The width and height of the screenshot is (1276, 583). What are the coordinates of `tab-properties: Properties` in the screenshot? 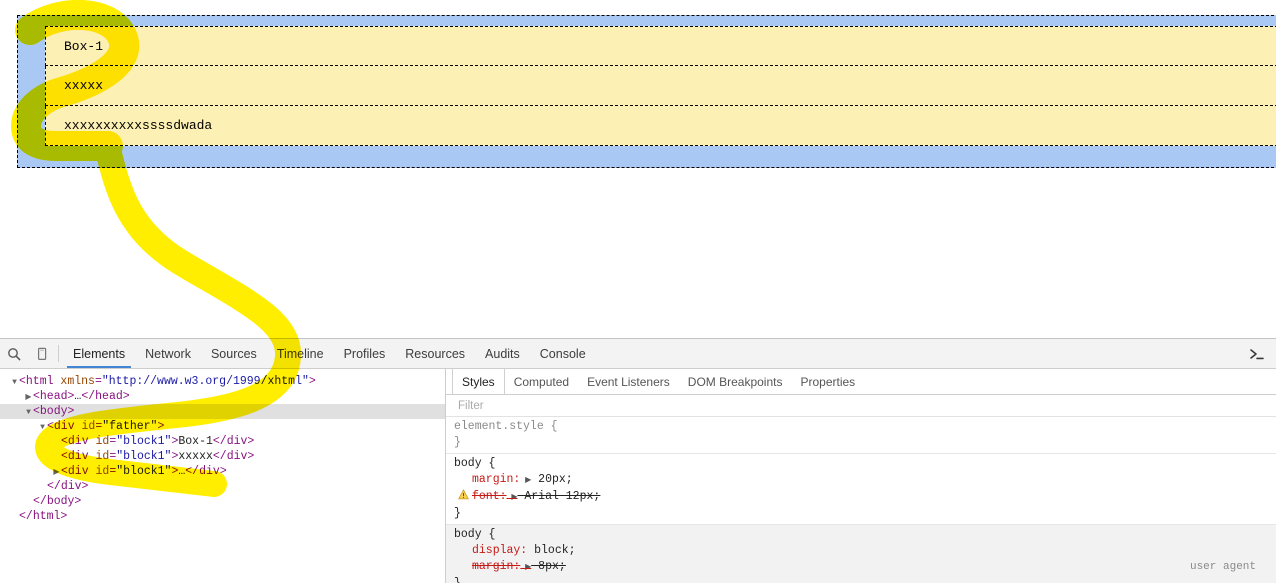 It's located at (827, 381).